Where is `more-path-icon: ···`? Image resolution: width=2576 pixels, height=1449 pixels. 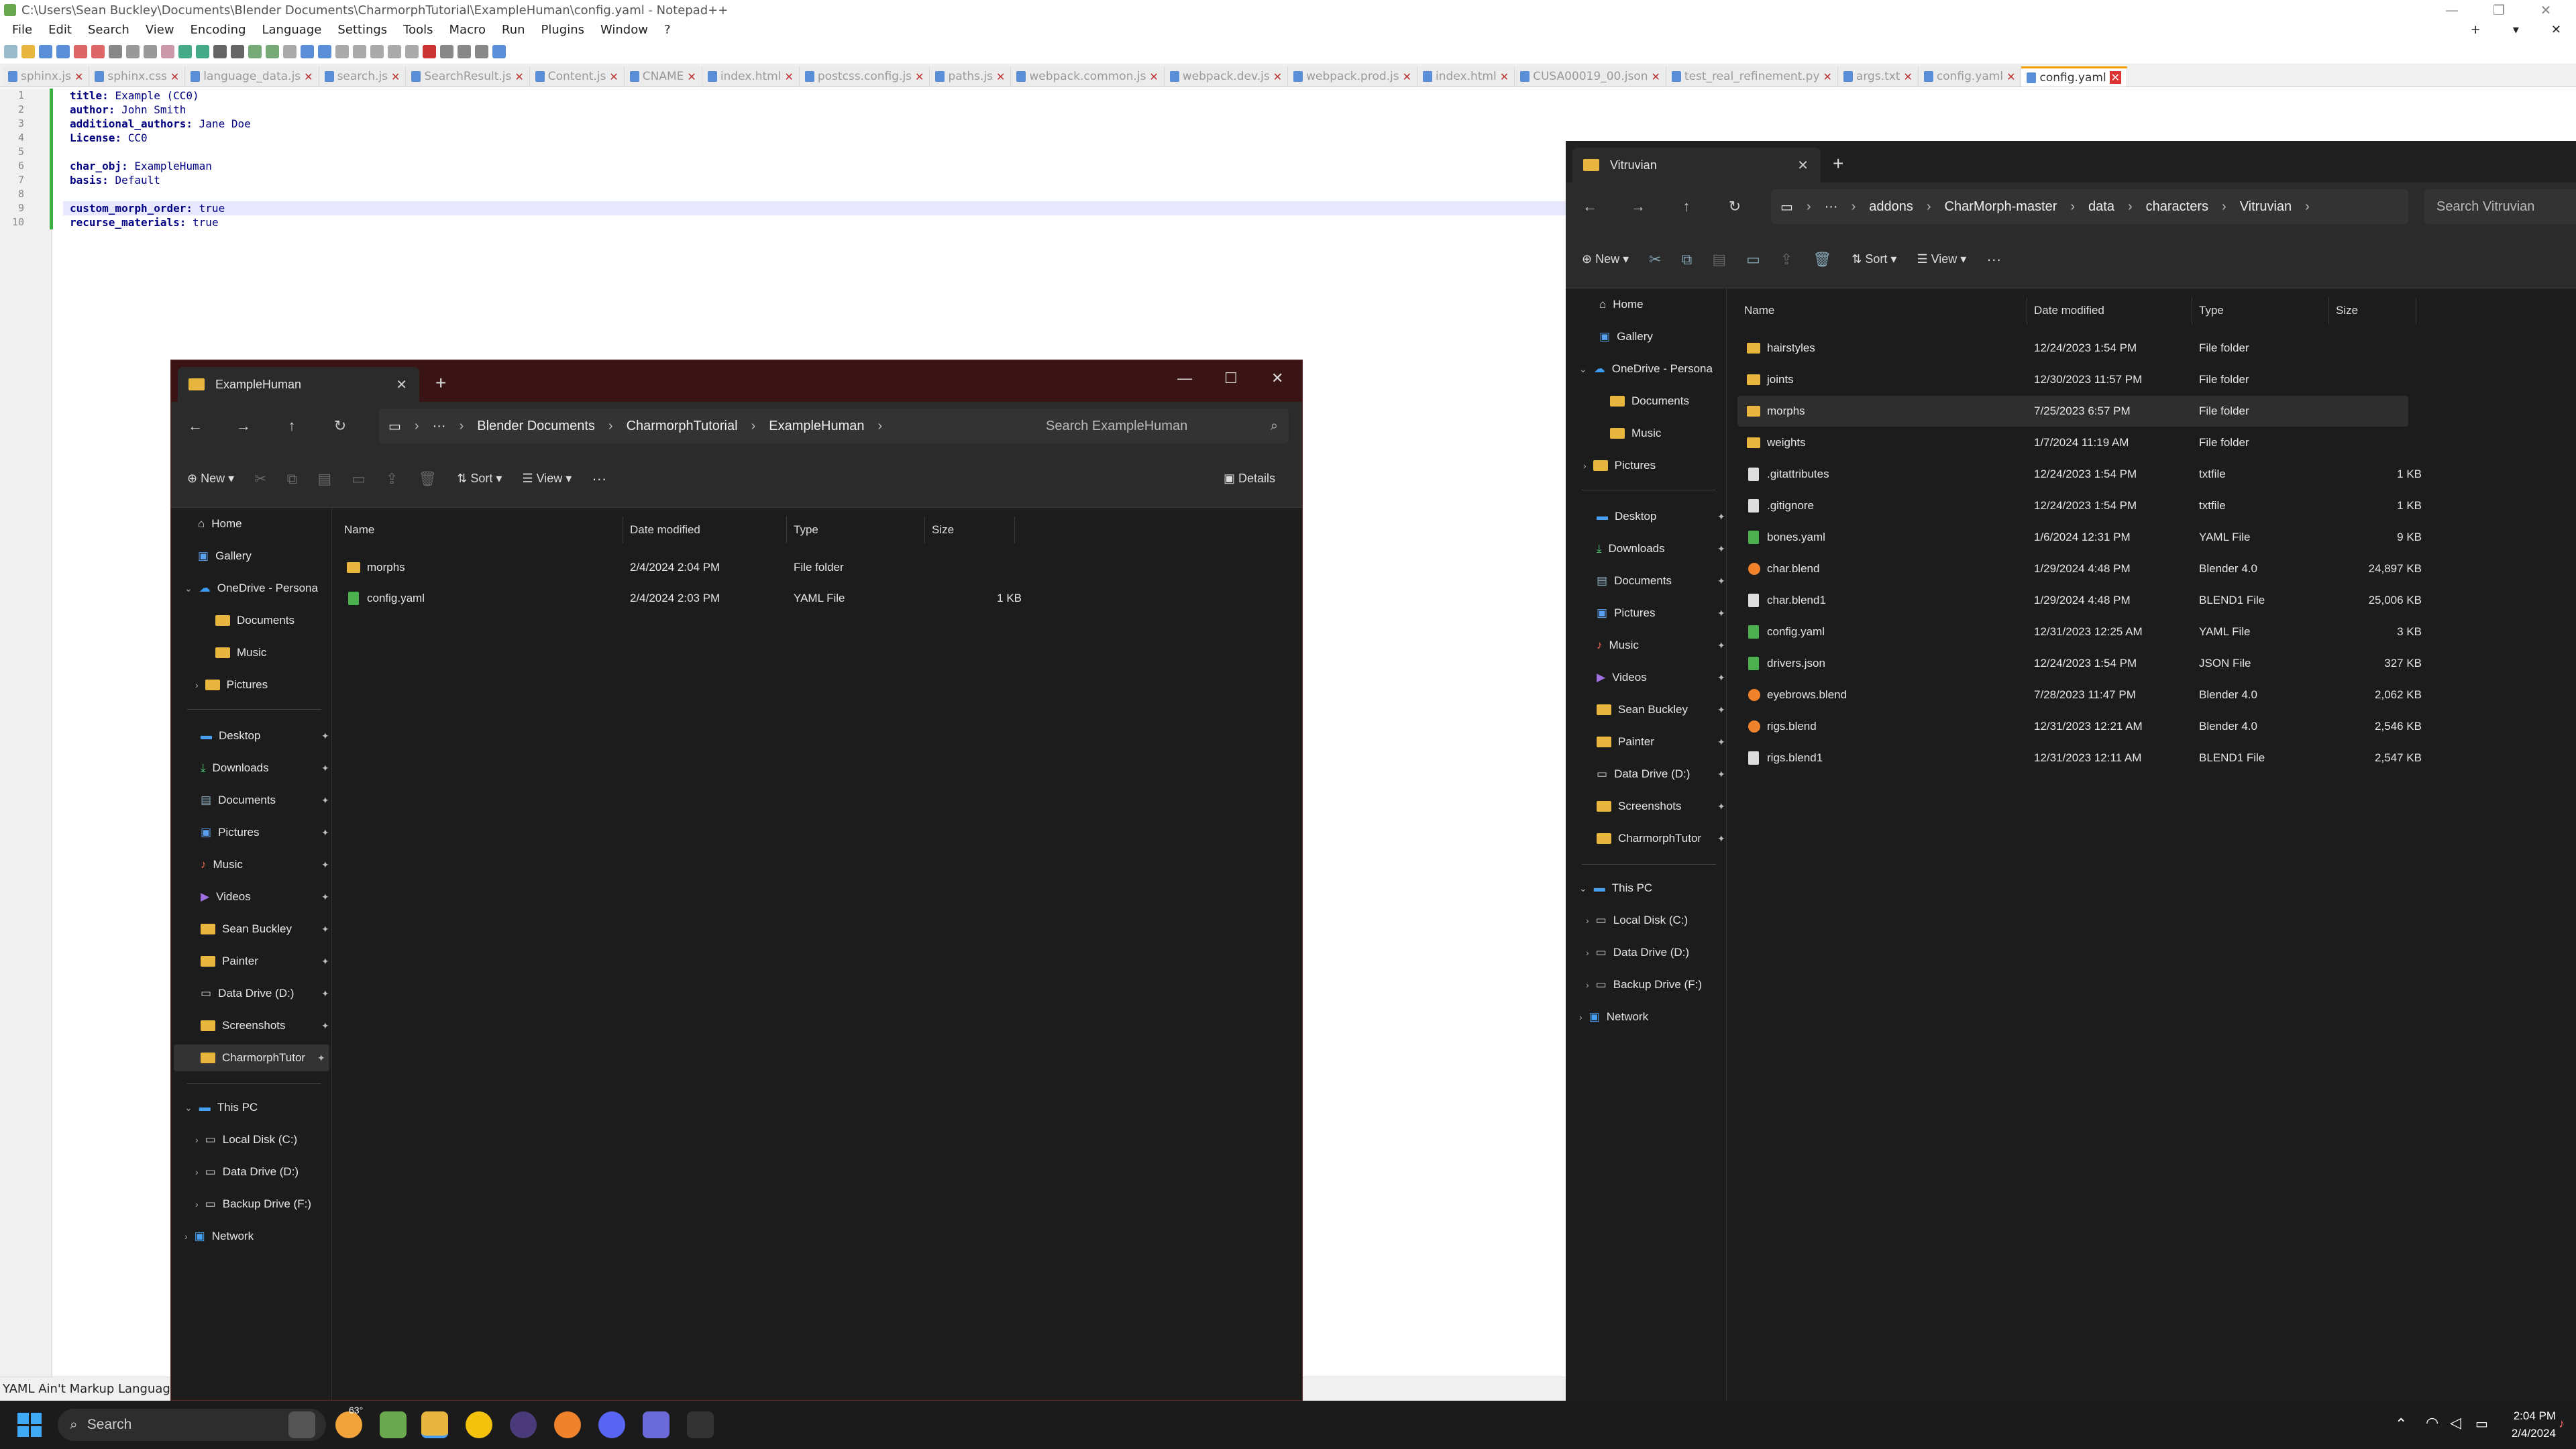 more-path-icon: ··· is located at coordinates (439, 426).